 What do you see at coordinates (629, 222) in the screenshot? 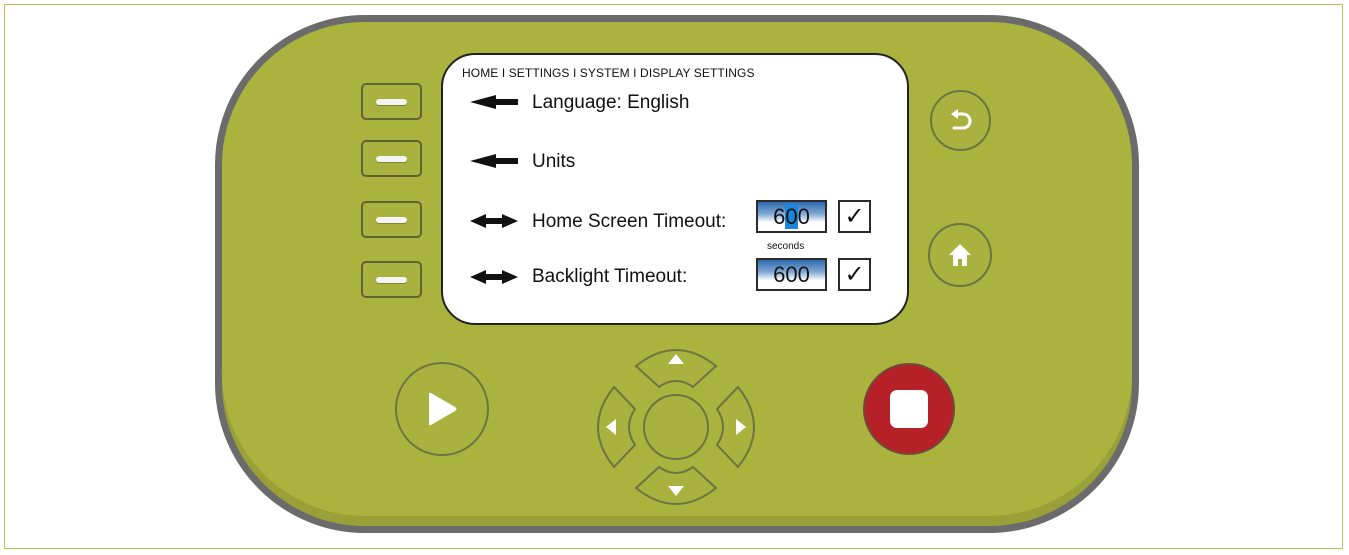
I see `menu-item-home-screen-timeout: Home Screen Timeout:` at bounding box center [629, 222].